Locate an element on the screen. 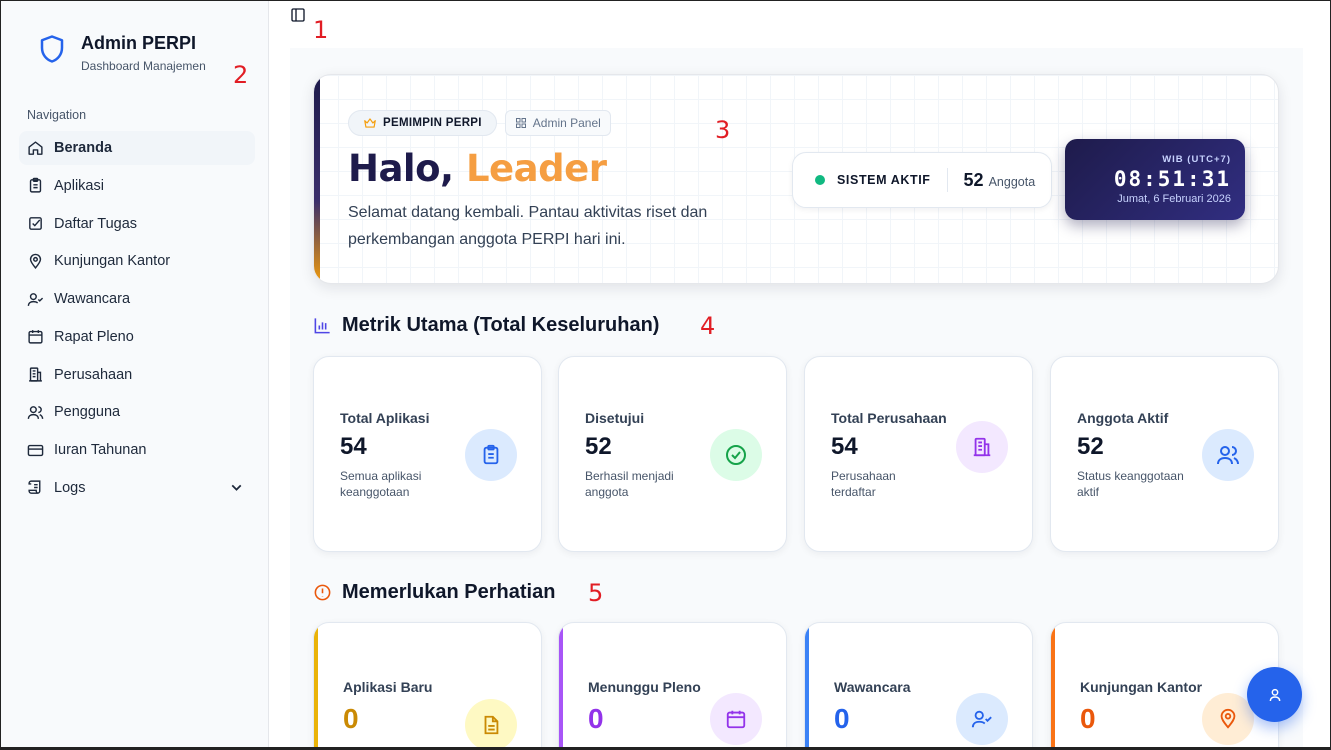 The width and height of the screenshot is (1331, 750). banner-accent-bar is located at coordinates (317, 179).